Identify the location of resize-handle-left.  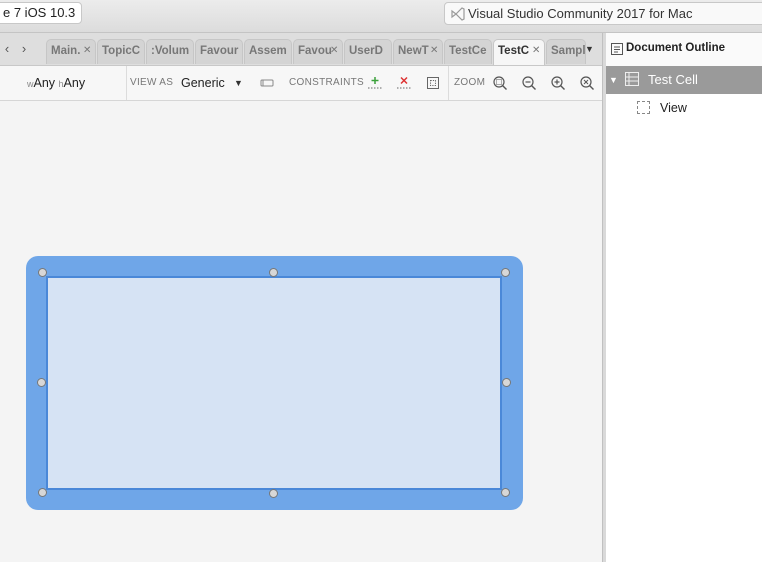
(41, 382).